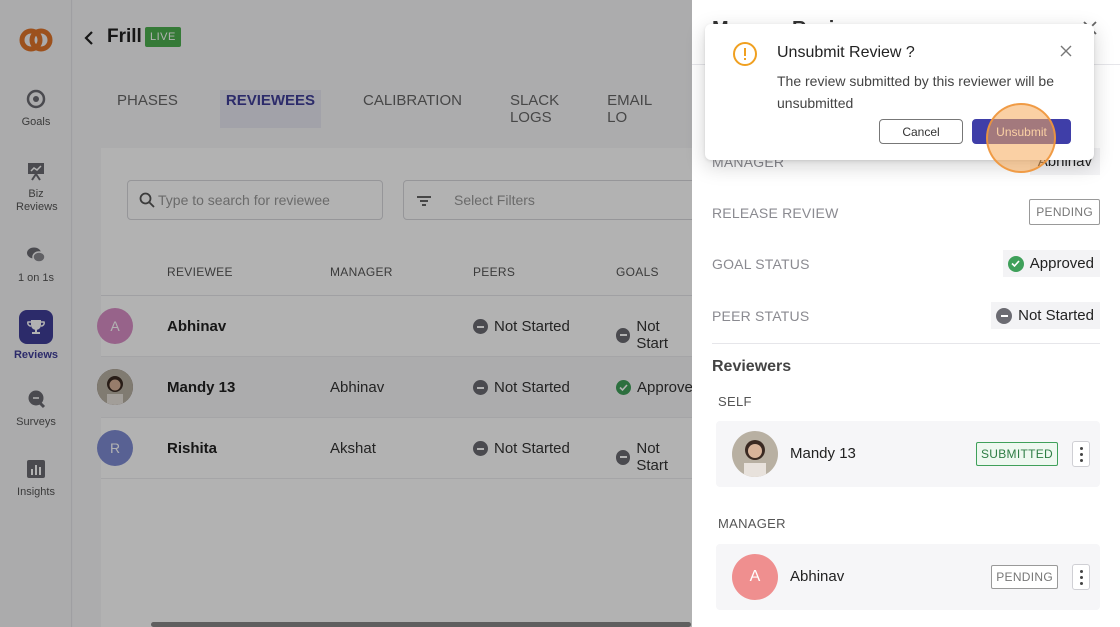 The image size is (1120, 627). Describe the element at coordinates (1064, 212) in the screenshot. I see `release-review-badge: PENDING` at that location.